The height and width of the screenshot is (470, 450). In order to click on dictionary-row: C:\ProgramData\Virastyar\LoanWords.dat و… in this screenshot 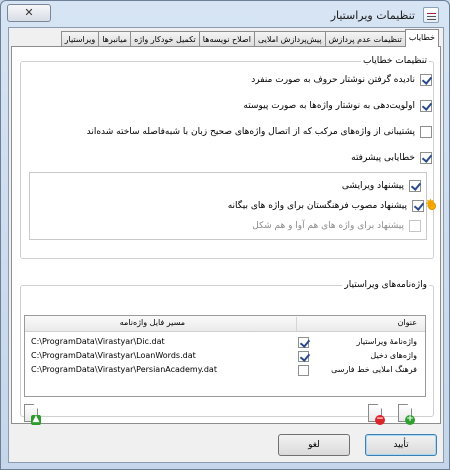, I will do `click(225, 357)`.